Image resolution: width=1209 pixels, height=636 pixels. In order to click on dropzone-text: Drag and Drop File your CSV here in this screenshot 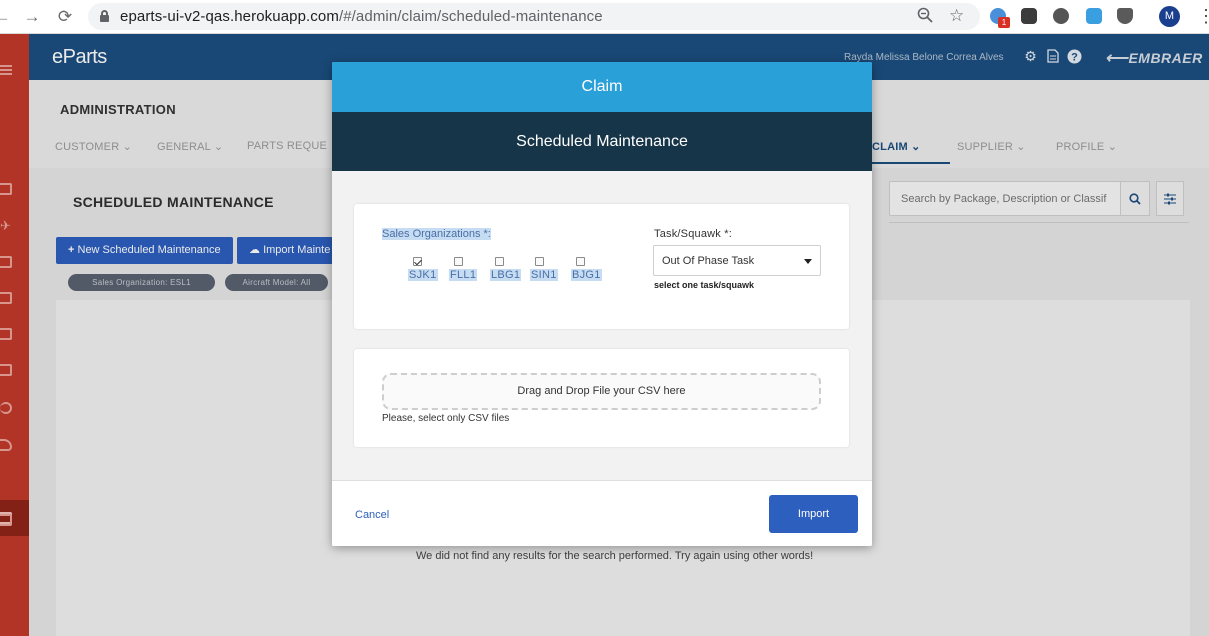, I will do `click(601, 391)`.